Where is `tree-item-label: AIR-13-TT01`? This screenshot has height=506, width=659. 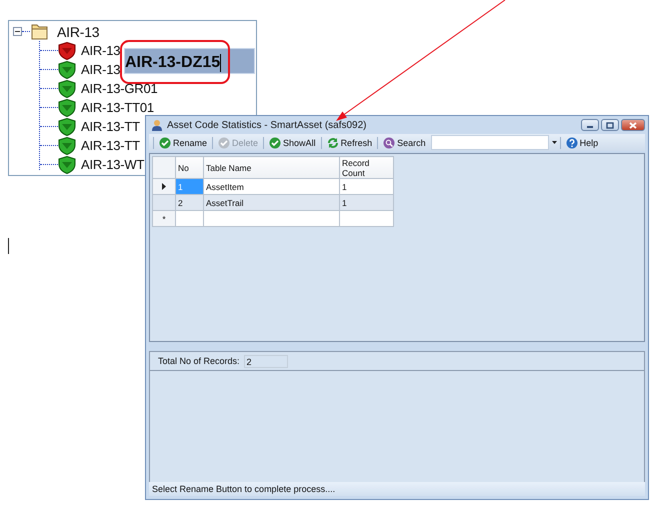 tree-item-label: AIR-13-TT01 is located at coordinates (117, 107).